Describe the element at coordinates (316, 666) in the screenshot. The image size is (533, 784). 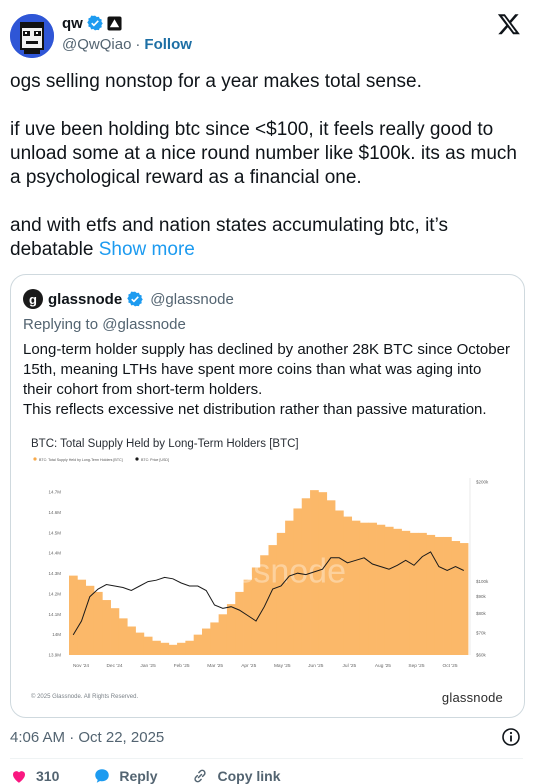
I see `x-axis-tick: Jun '25` at that location.